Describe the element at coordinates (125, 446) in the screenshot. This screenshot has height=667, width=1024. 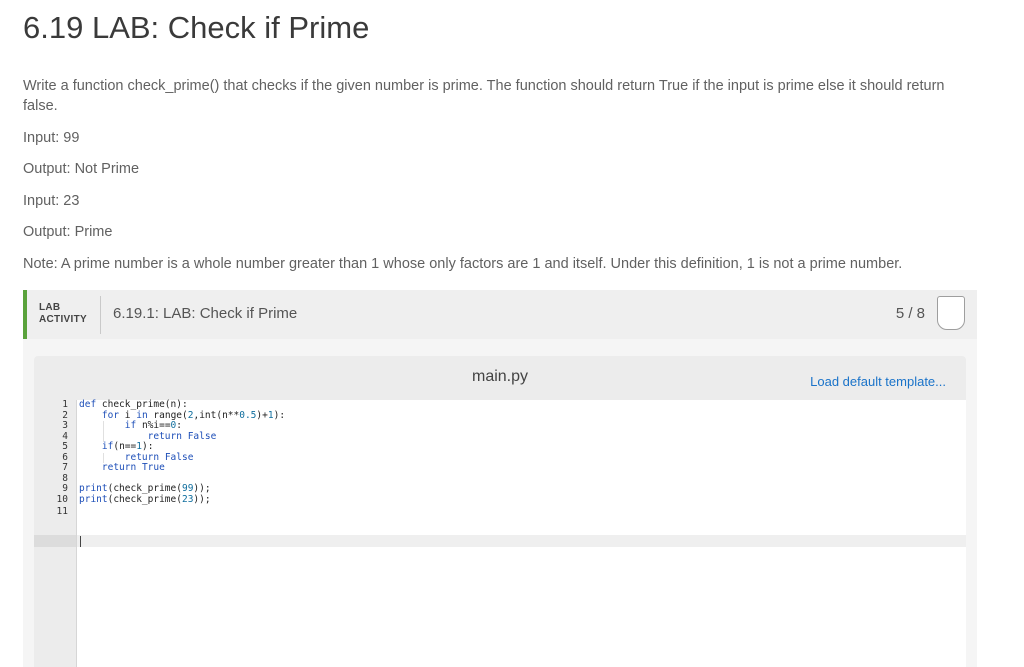
I see `code-token: (n==` at that location.